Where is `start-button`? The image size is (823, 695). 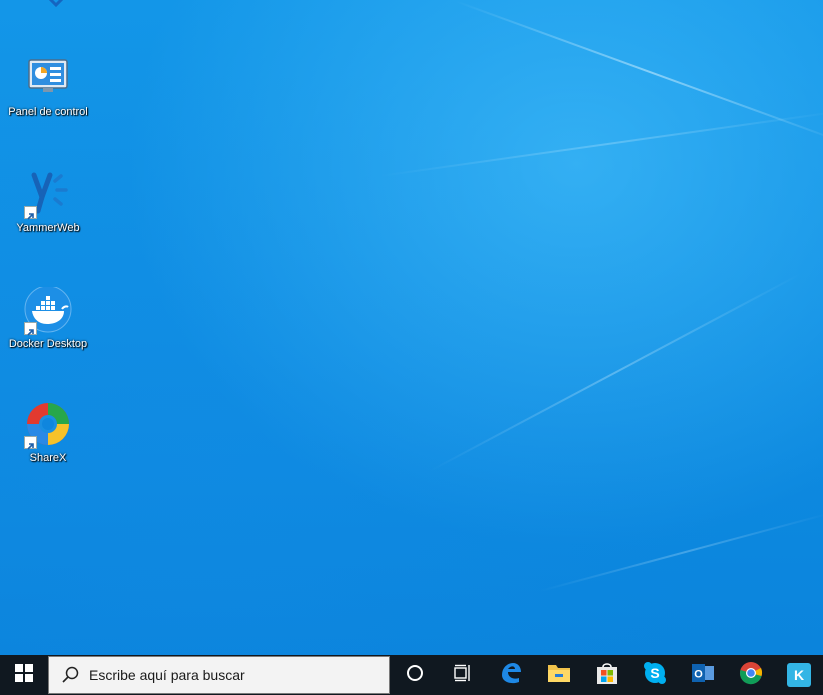 start-button is located at coordinates (24, 675).